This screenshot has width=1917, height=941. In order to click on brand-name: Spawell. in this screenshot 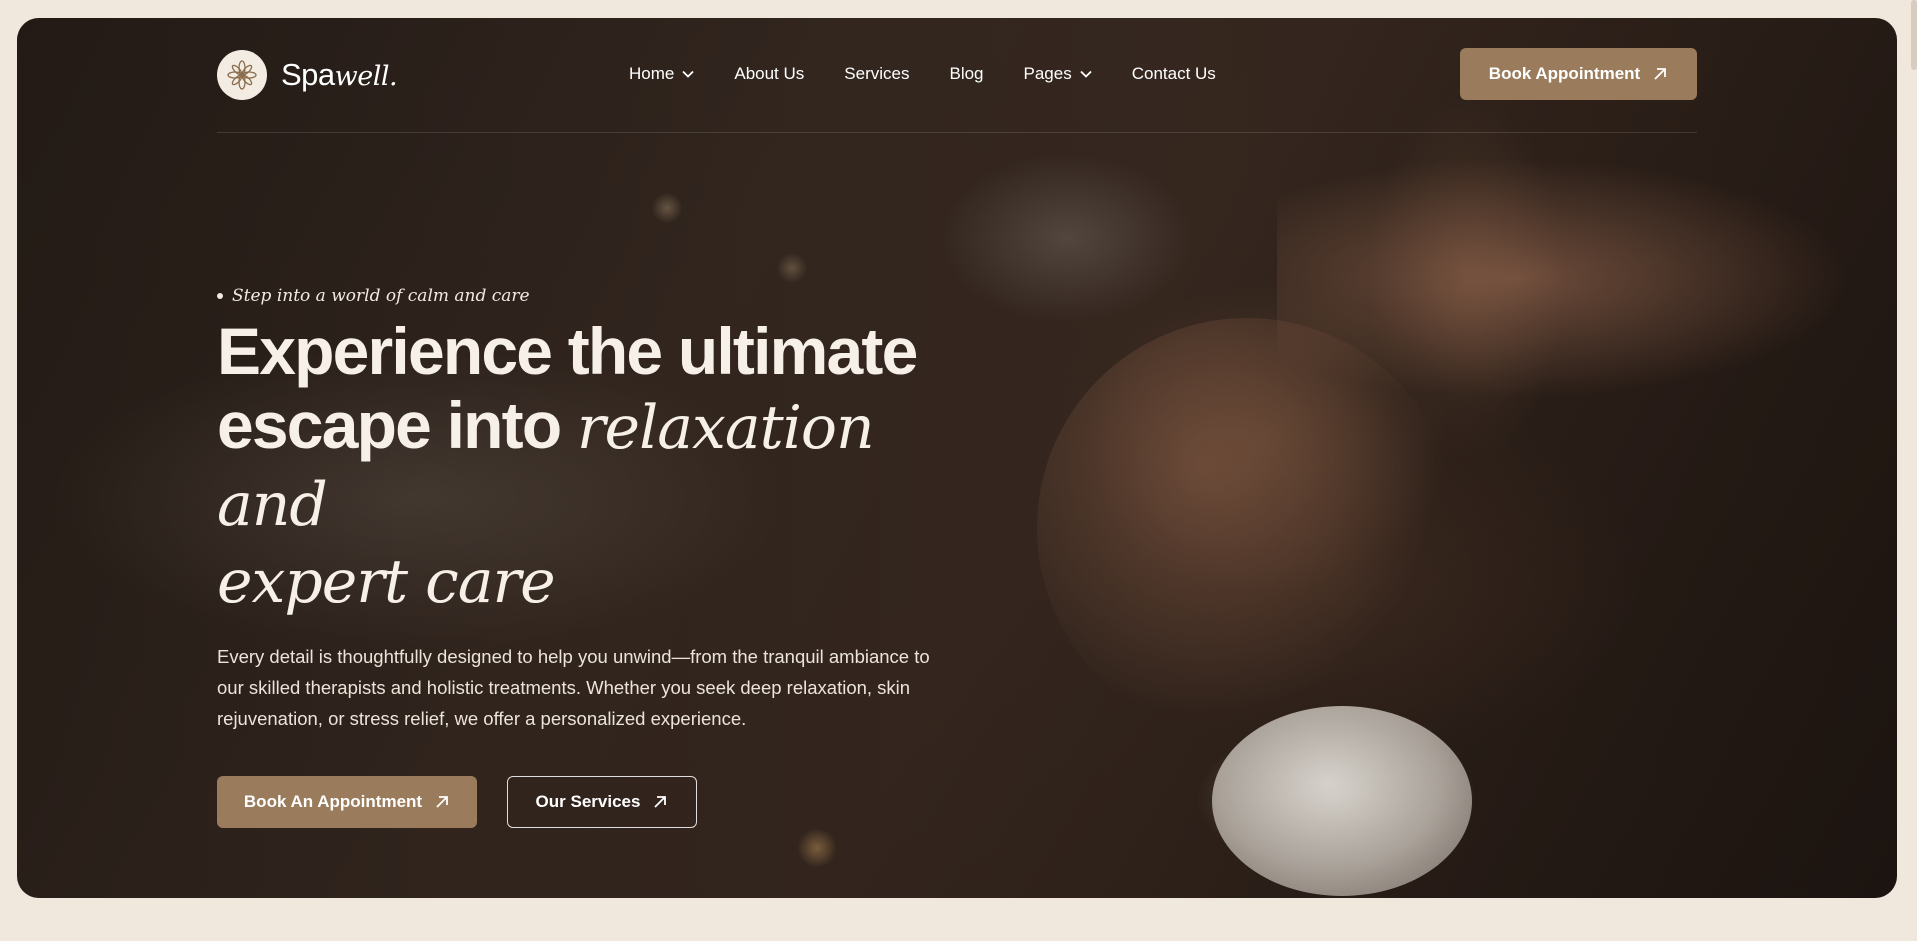, I will do `click(339, 75)`.